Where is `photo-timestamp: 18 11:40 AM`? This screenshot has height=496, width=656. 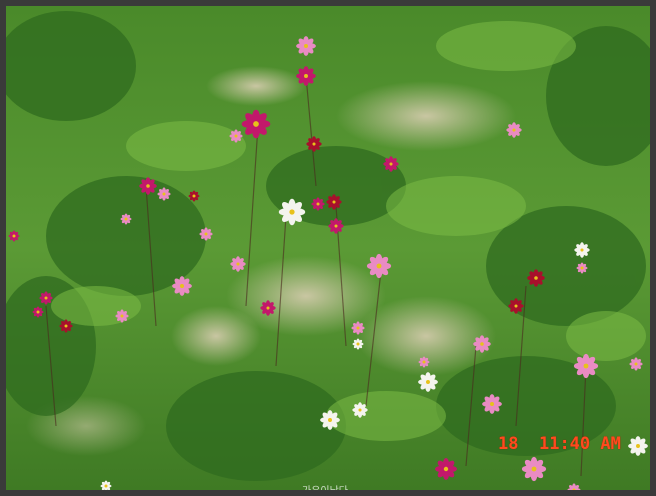 photo-timestamp: 18 11:40 AM is located at coordinates (559, 444).